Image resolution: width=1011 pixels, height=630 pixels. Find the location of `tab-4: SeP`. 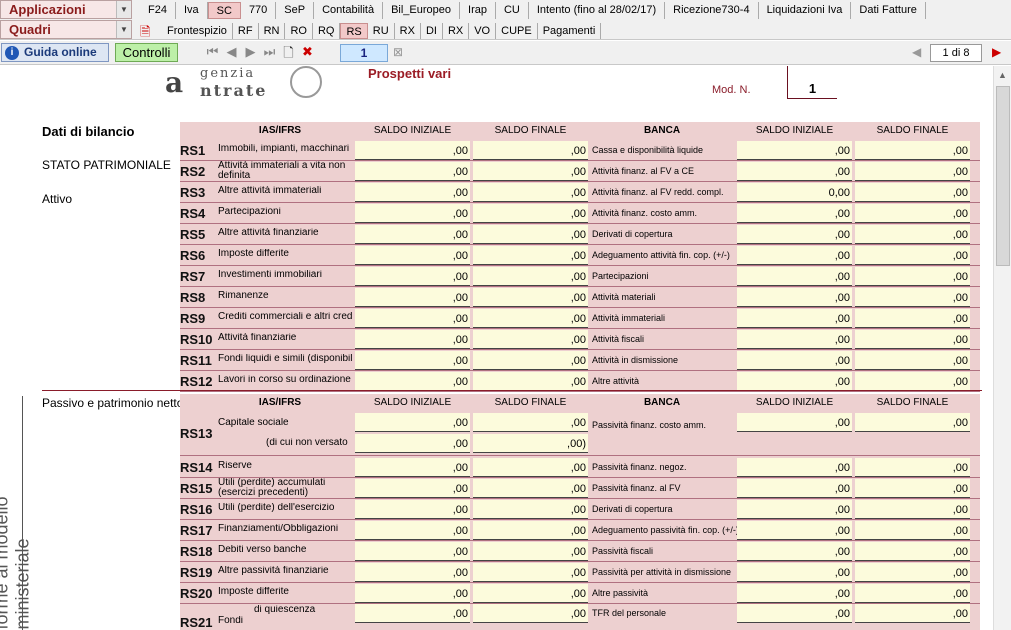

tab-4: SeP is located at coordinates (295, 10).